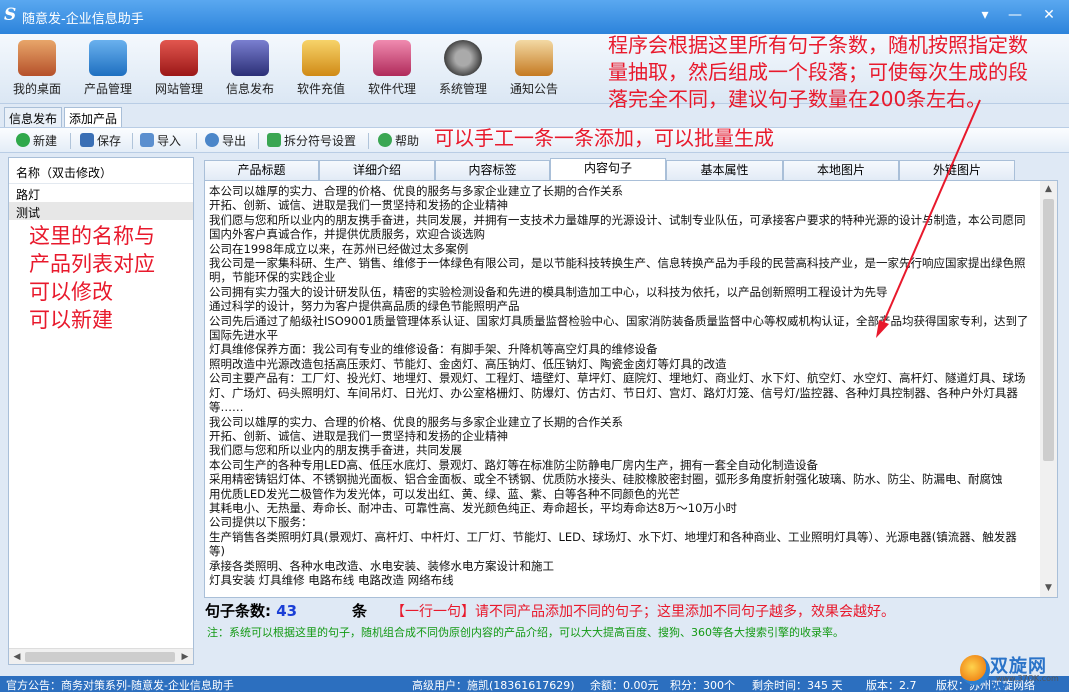 This screenshot has height=692, width=1069. I want to click on pen-icon, so click(250, 58).